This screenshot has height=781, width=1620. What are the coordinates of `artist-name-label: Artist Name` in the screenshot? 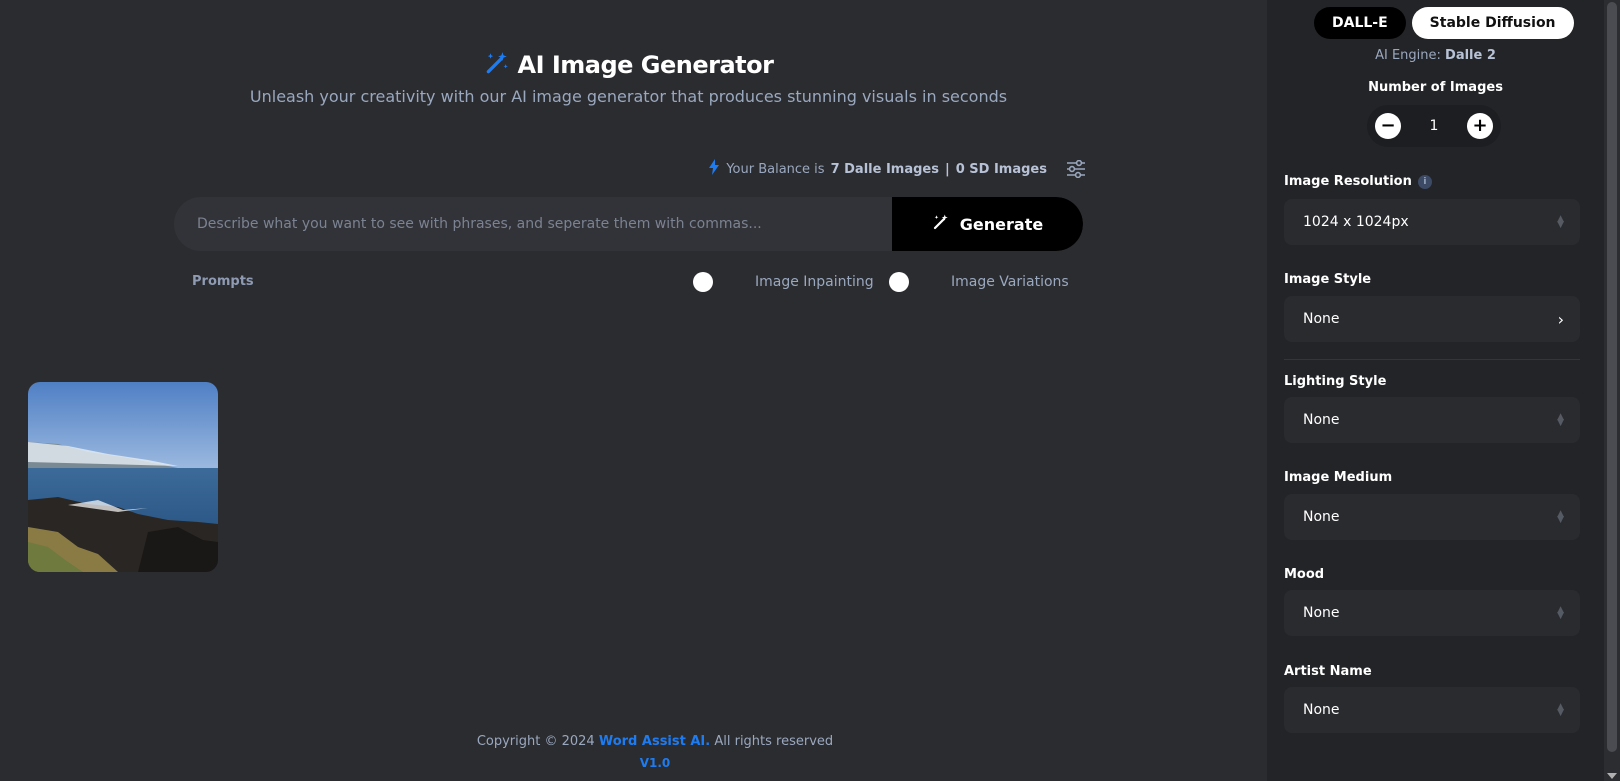 It's located at (1328, 671).